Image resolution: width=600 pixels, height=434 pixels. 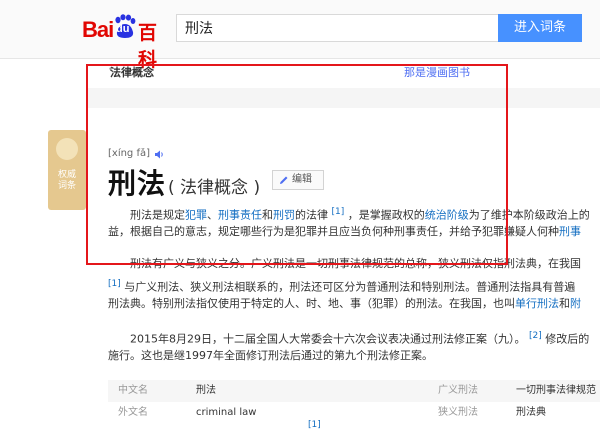 I want to click on search-box, so click(x=337, y=28).